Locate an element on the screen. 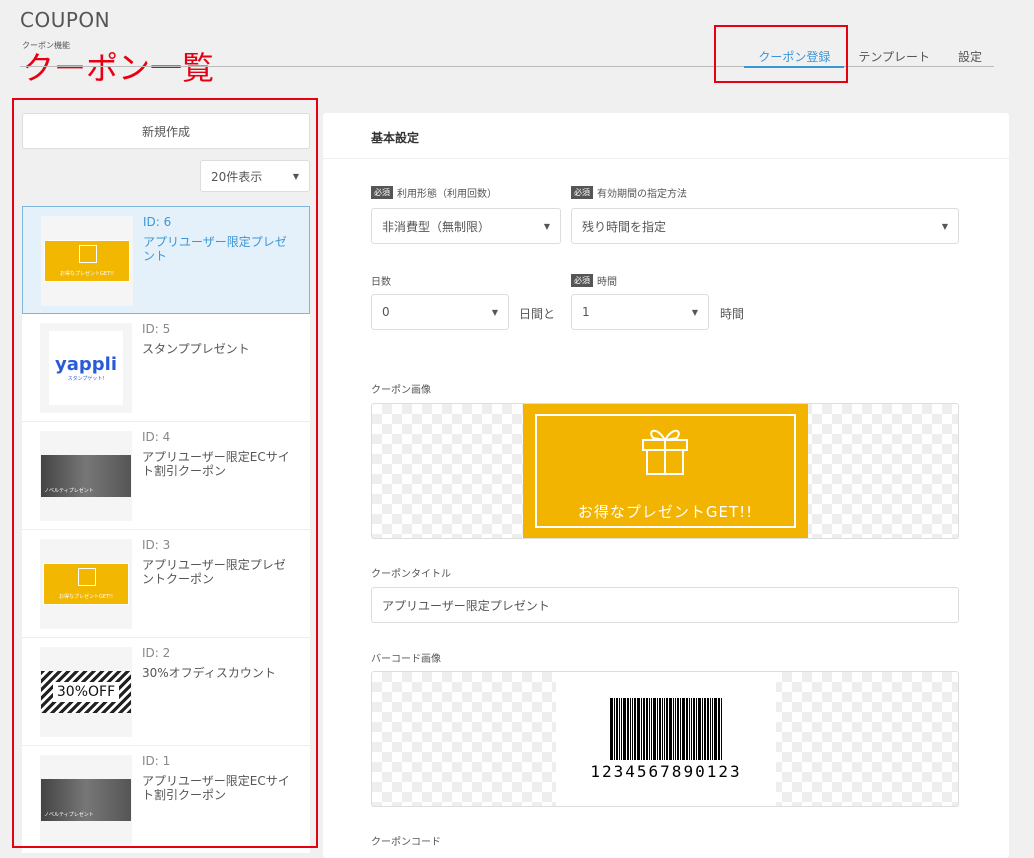  annotation-box-tabs is located at coordinates (781, 54).